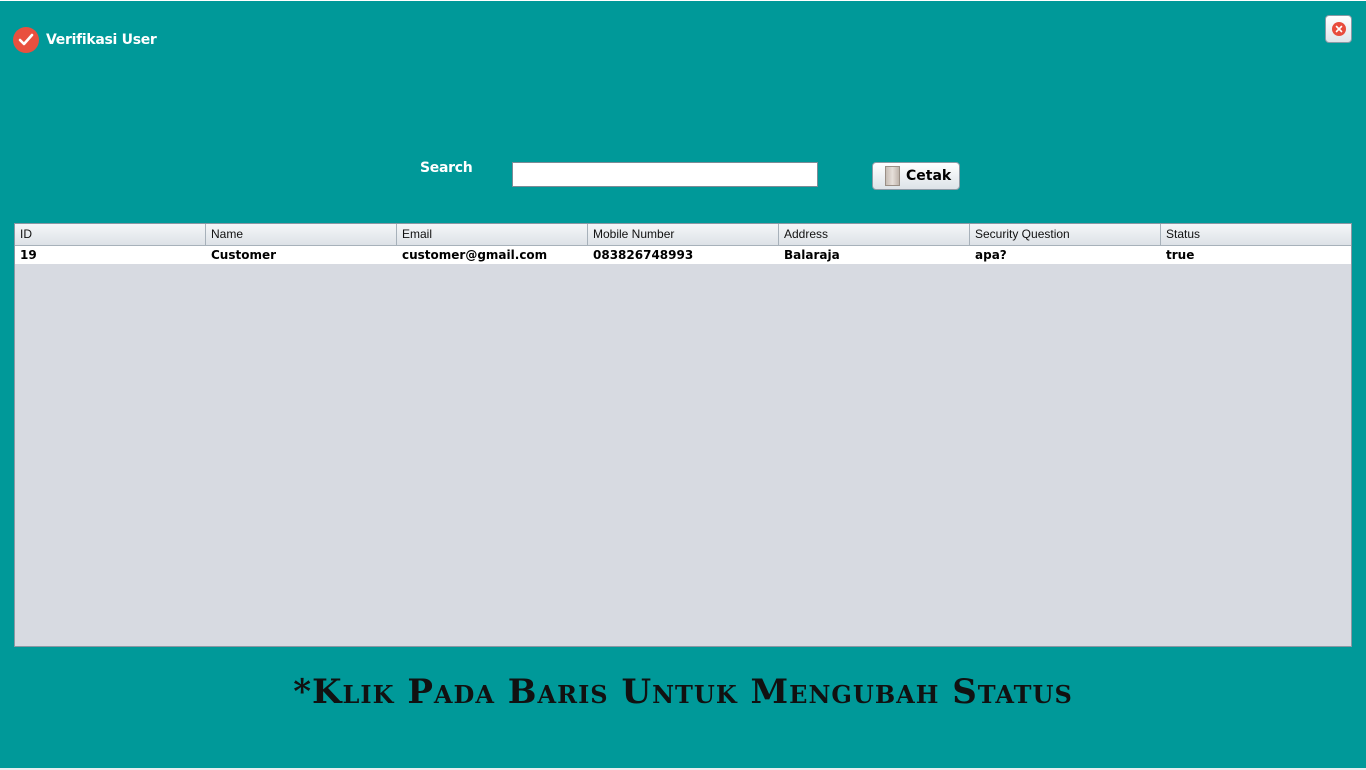  I want to click on instruction-text: *Klik Pada Baris Untuk Mengubah Status, so click(683, 692).